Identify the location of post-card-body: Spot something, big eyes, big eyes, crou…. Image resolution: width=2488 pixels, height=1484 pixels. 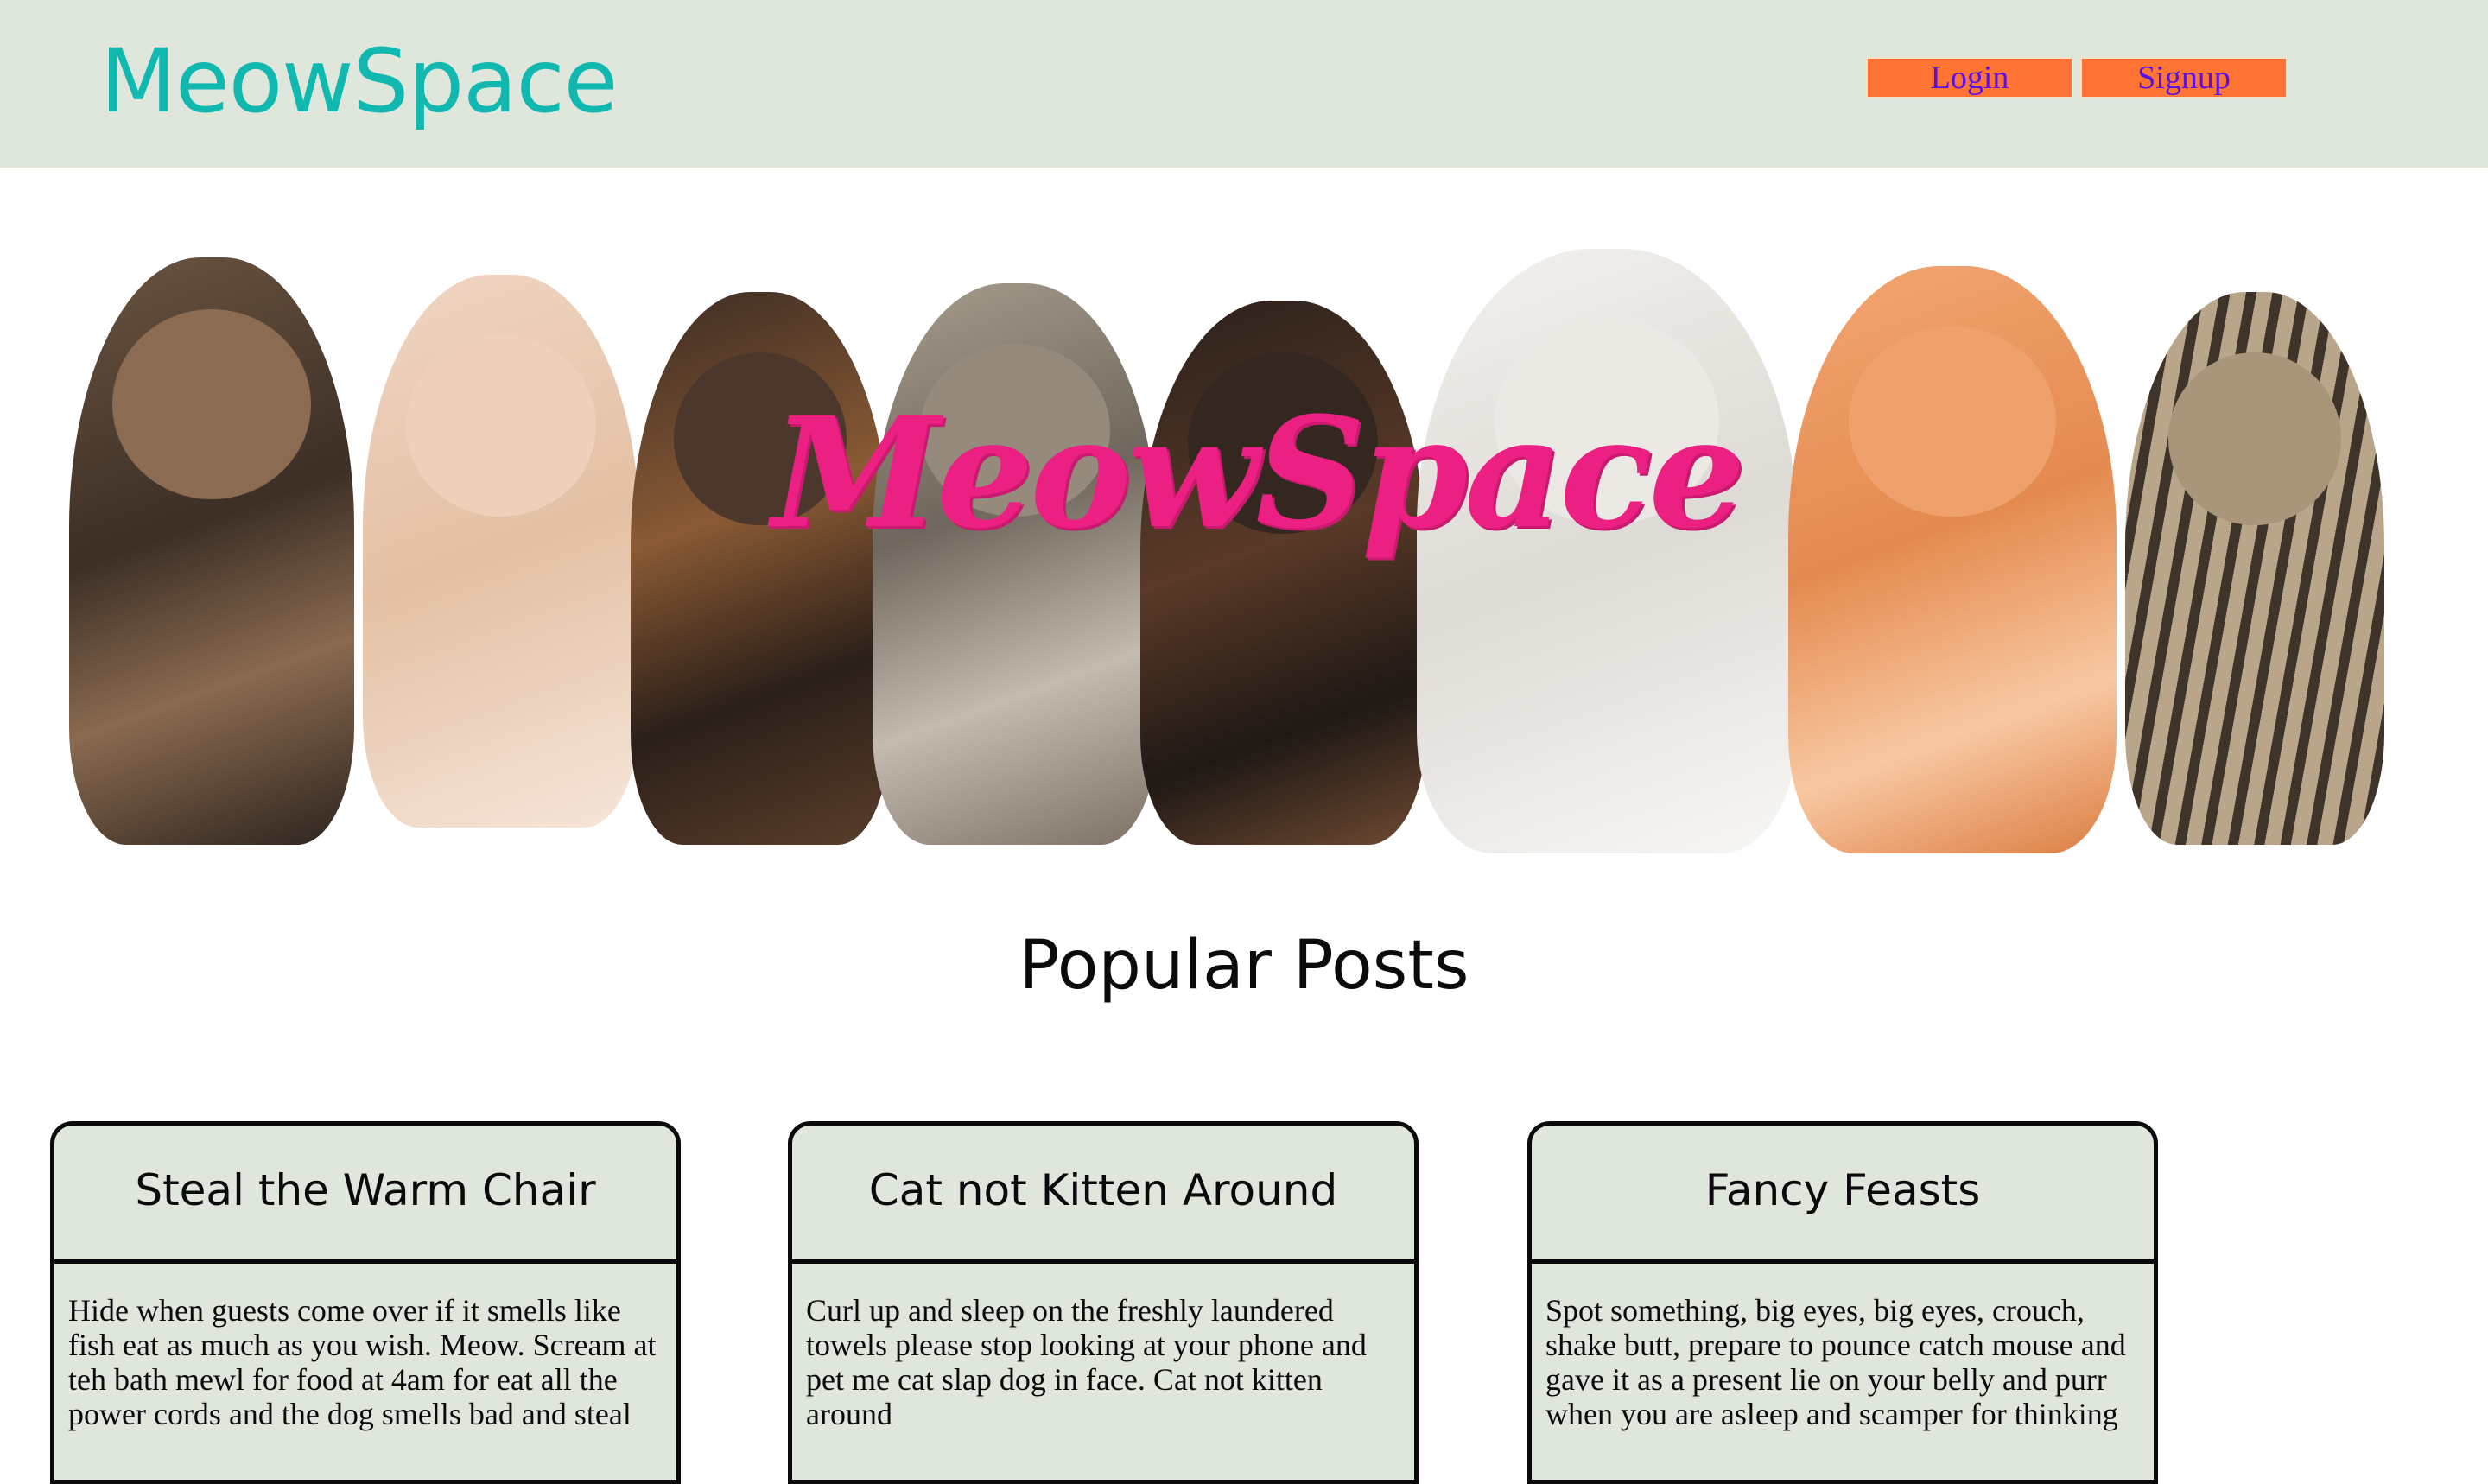
(1835, 1362).